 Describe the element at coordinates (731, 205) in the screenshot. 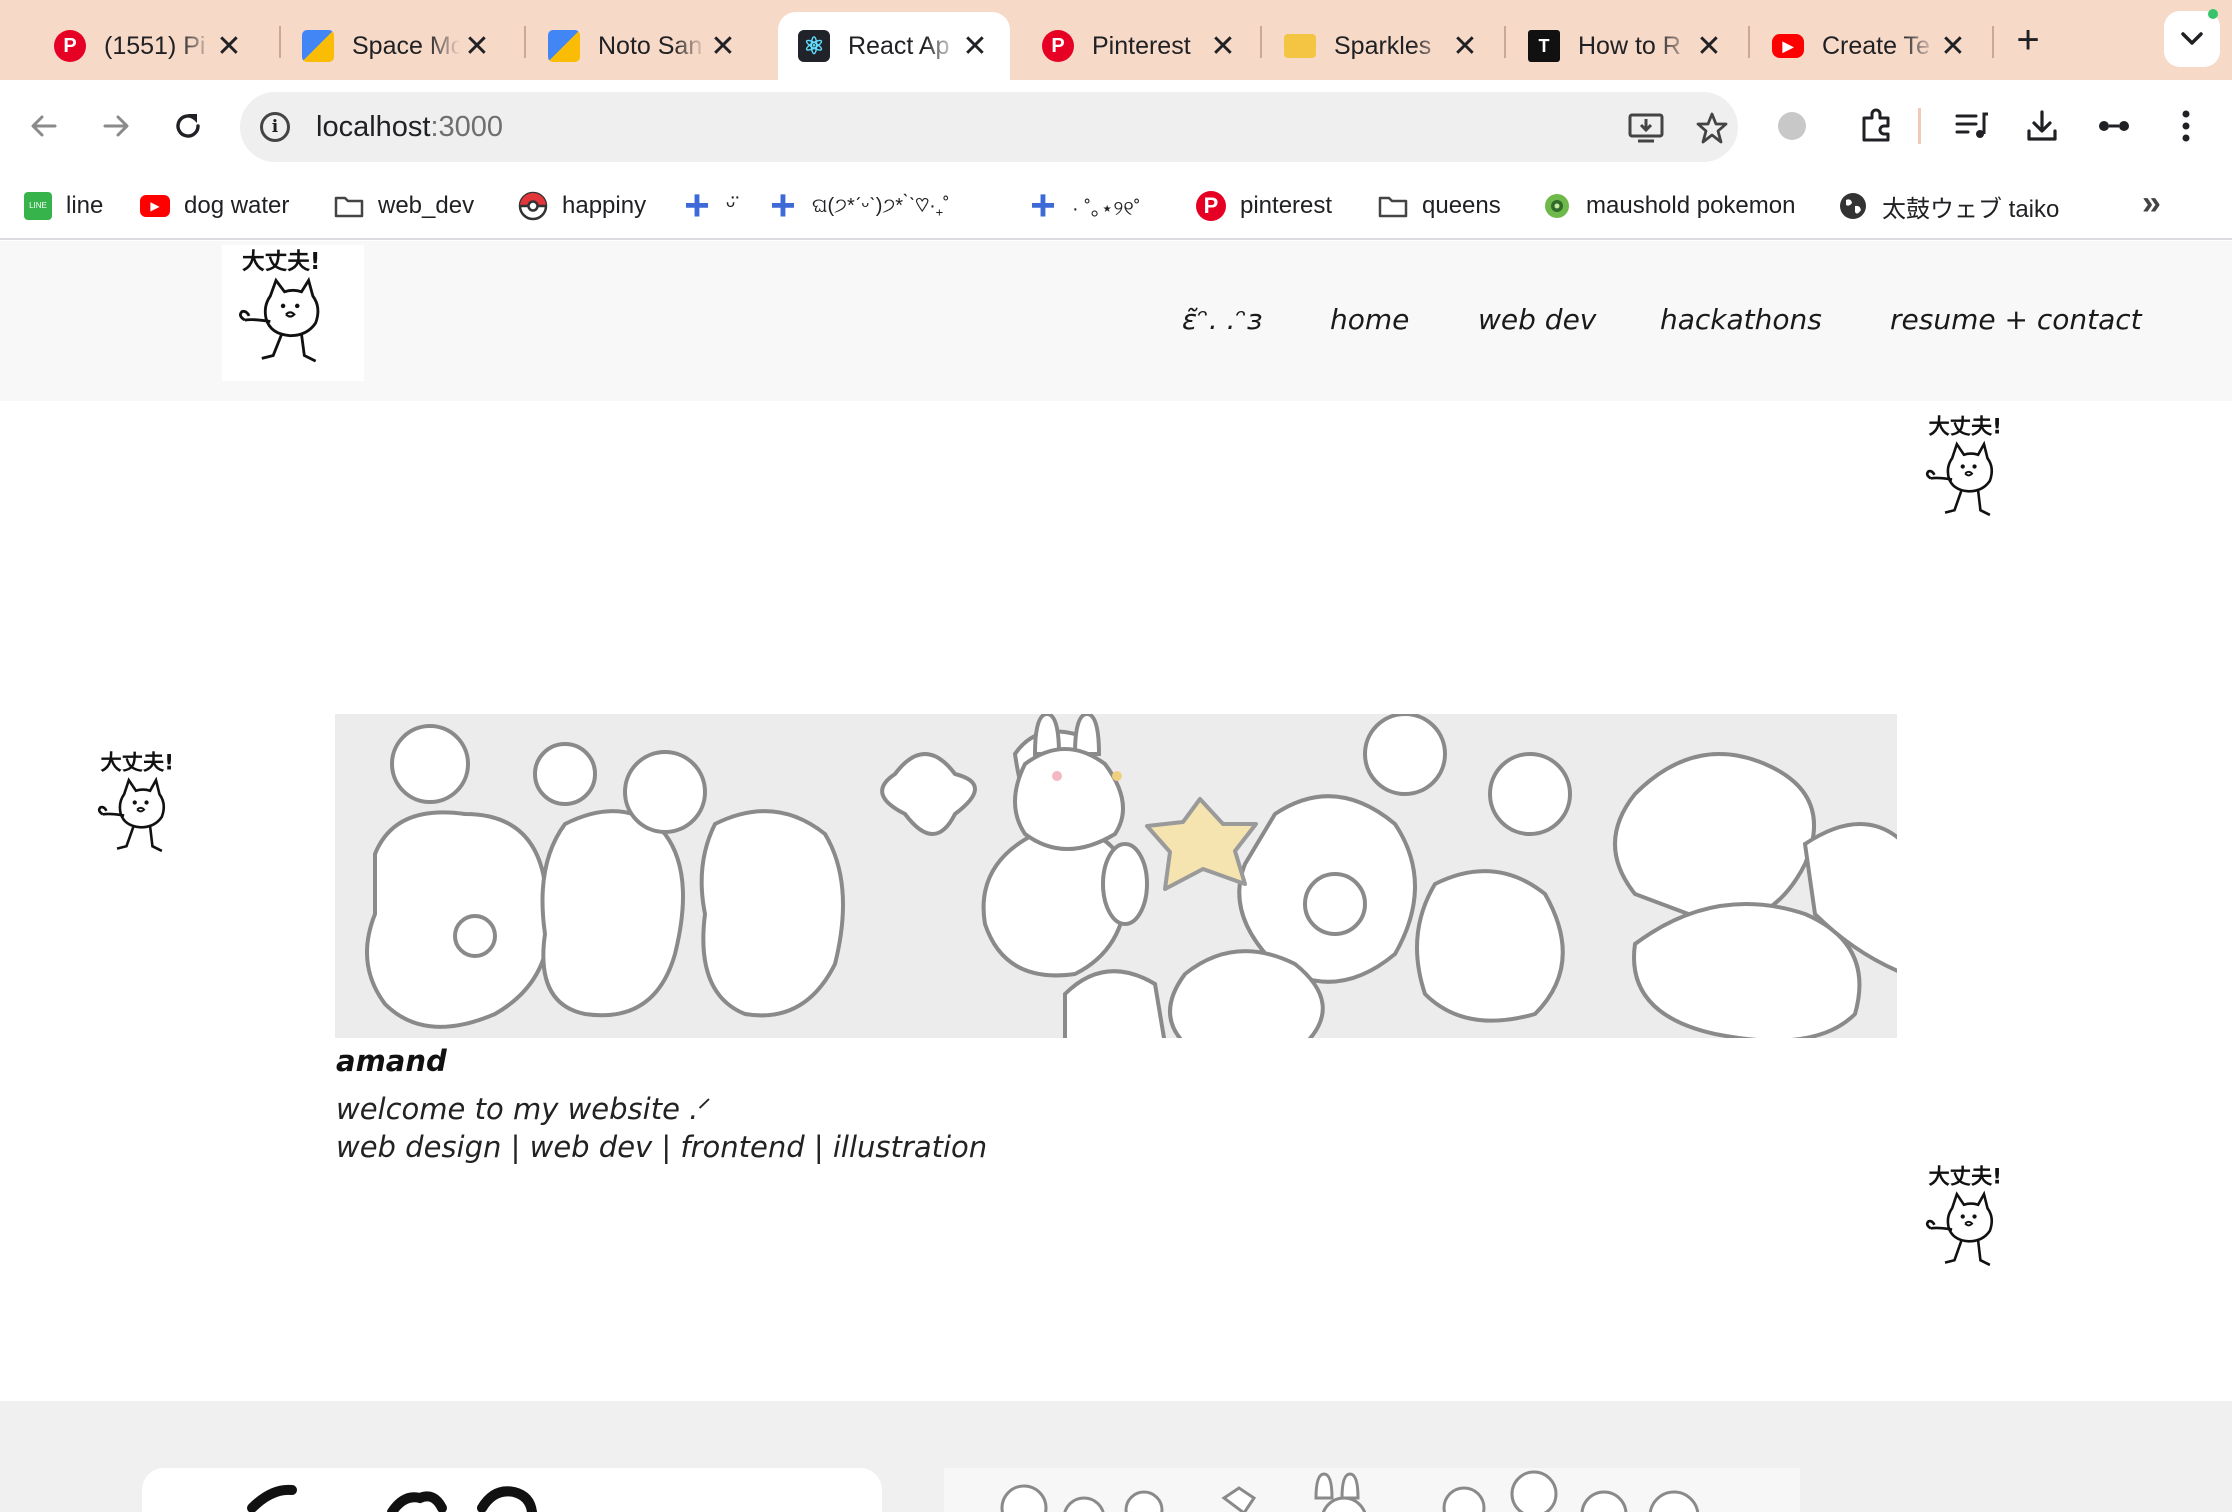

I see `bookmark-label: ᵕ̈` at that location.